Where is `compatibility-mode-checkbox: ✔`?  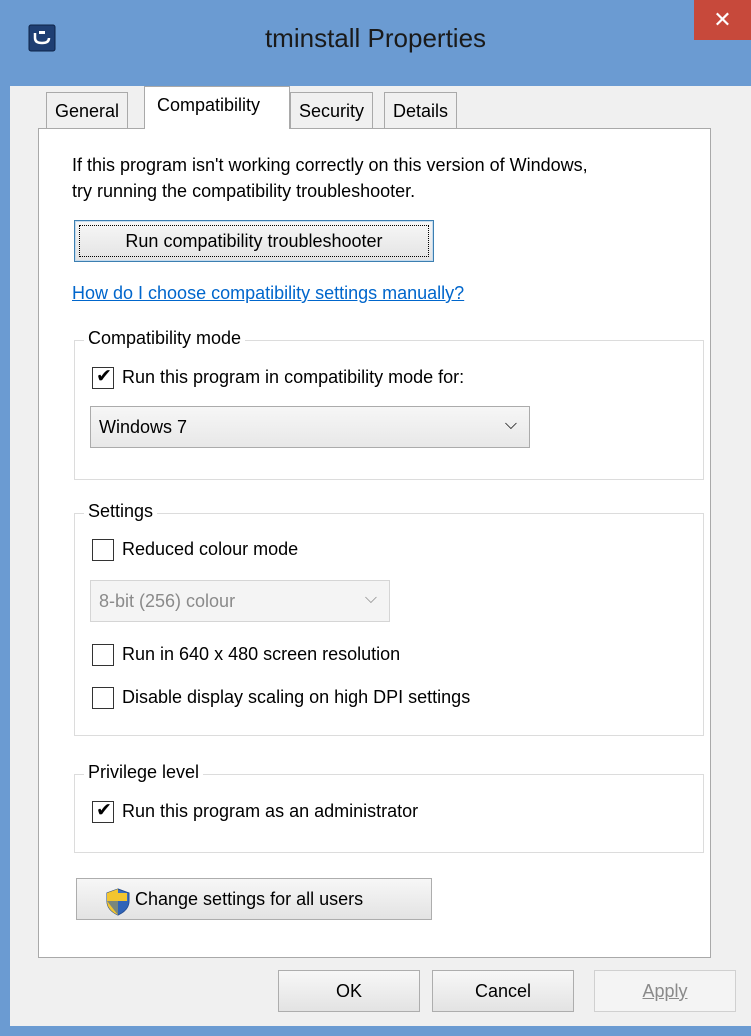
compatibility-mode-checkbox: ✔ is located at coordinates (103, 377).